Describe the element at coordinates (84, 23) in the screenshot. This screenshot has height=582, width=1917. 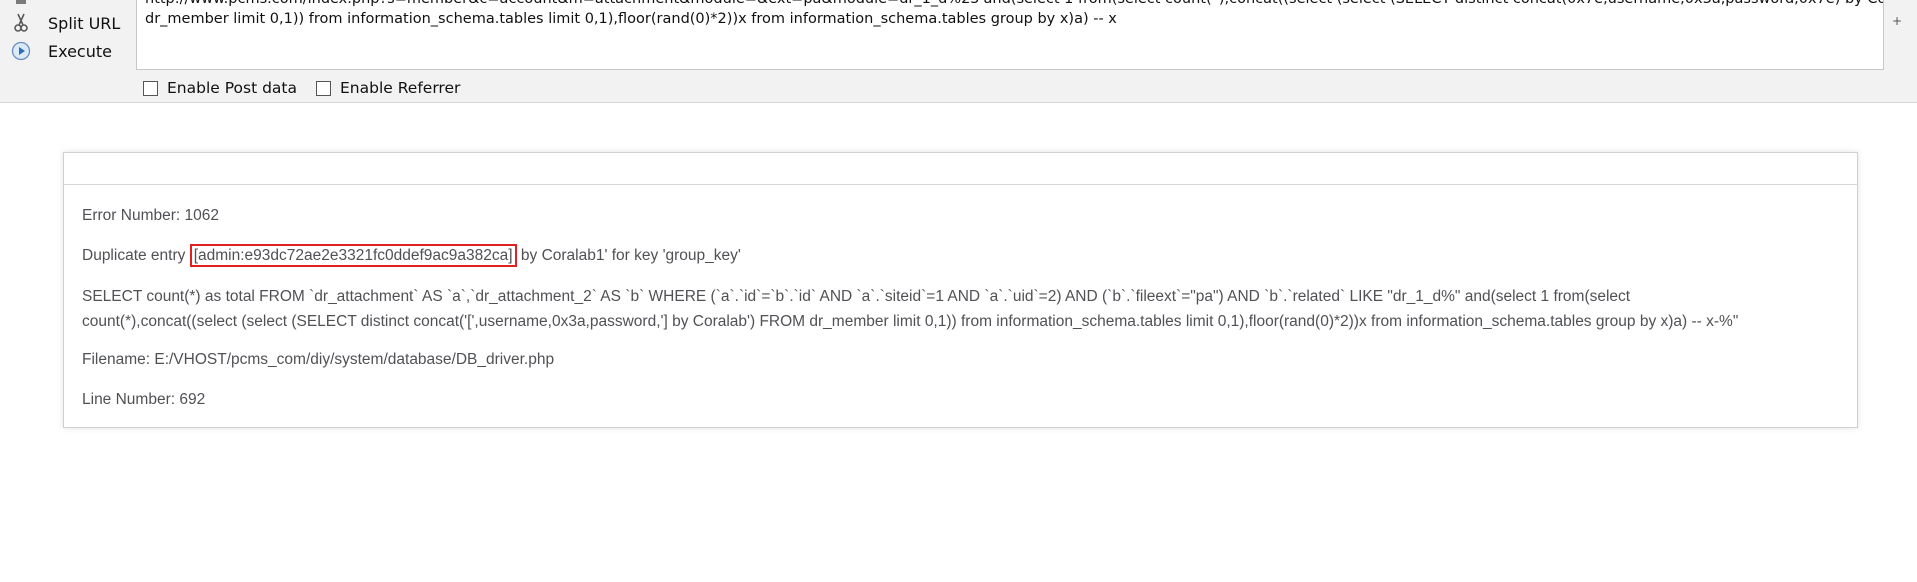
I see `split-url-label: Split URL` at that location.